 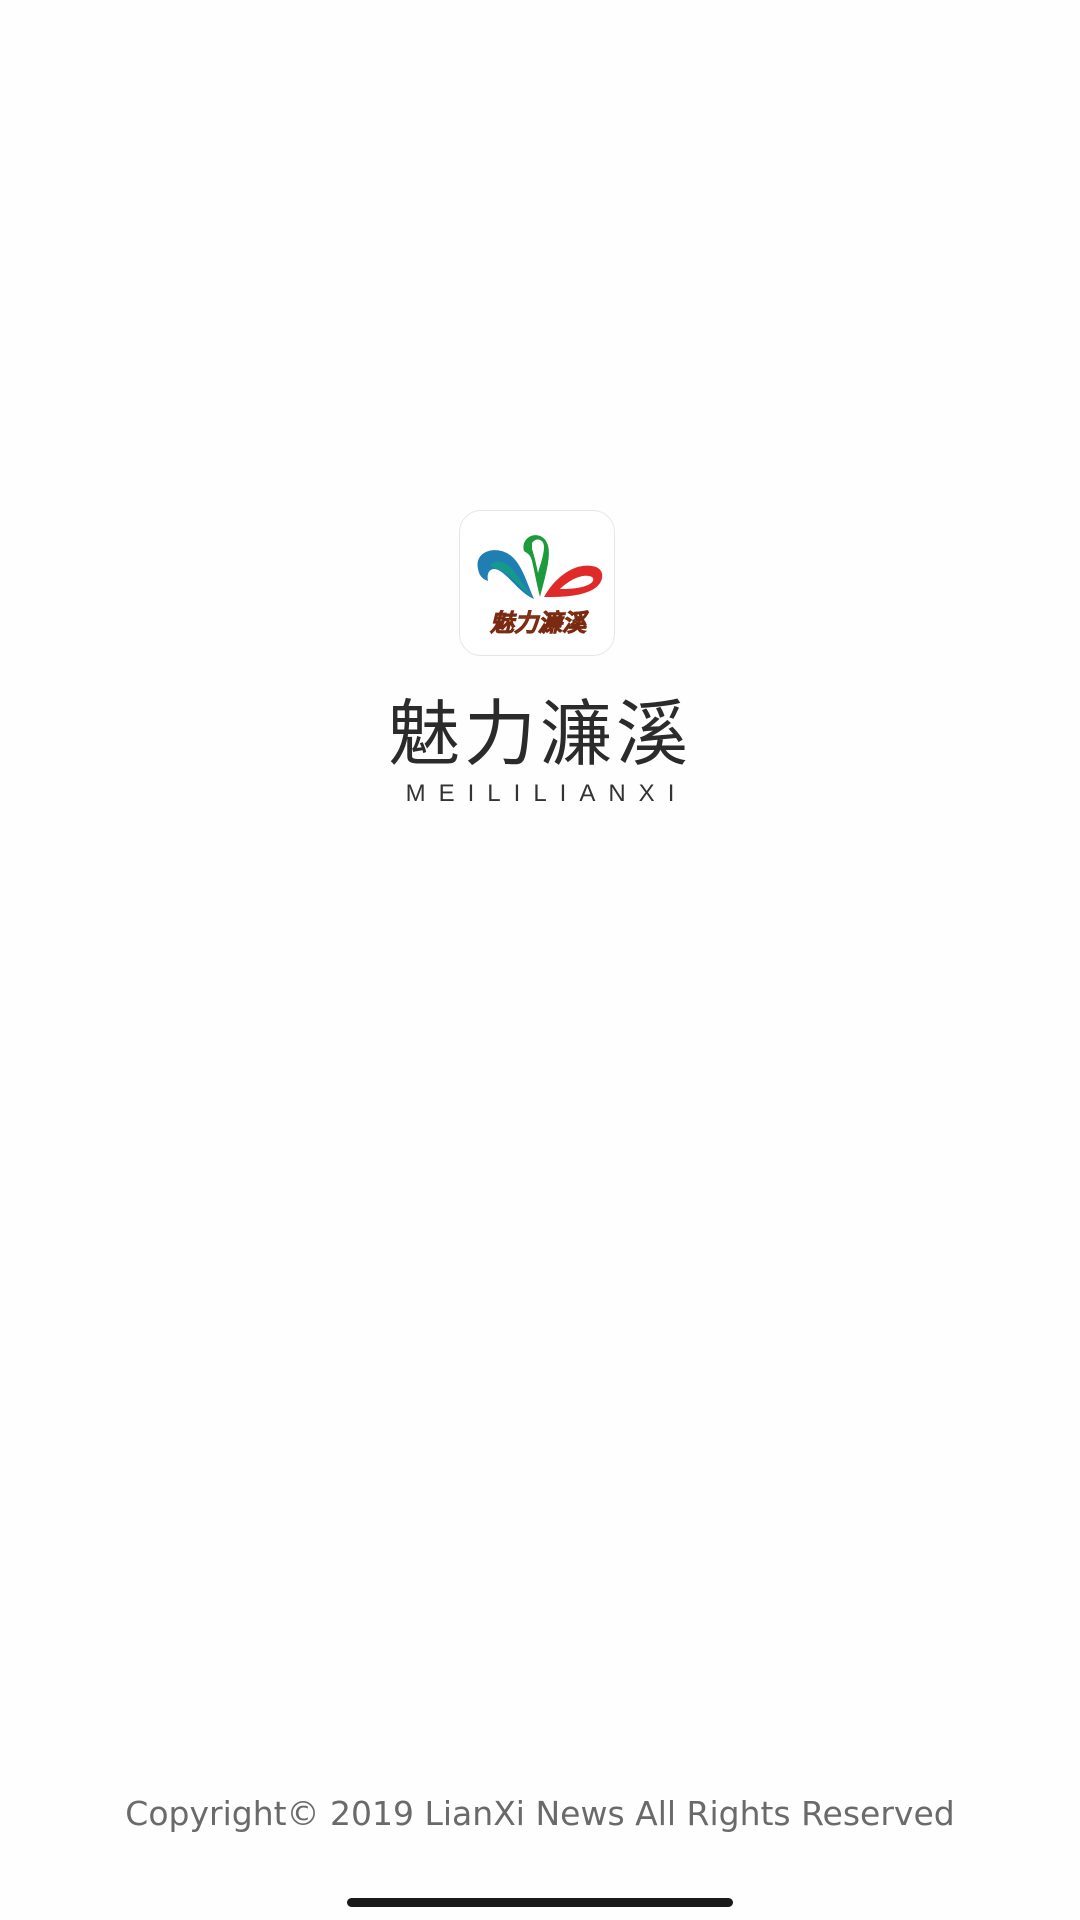 I want to click on app-title: 魅力濂溪, so click(x=539, y=734).